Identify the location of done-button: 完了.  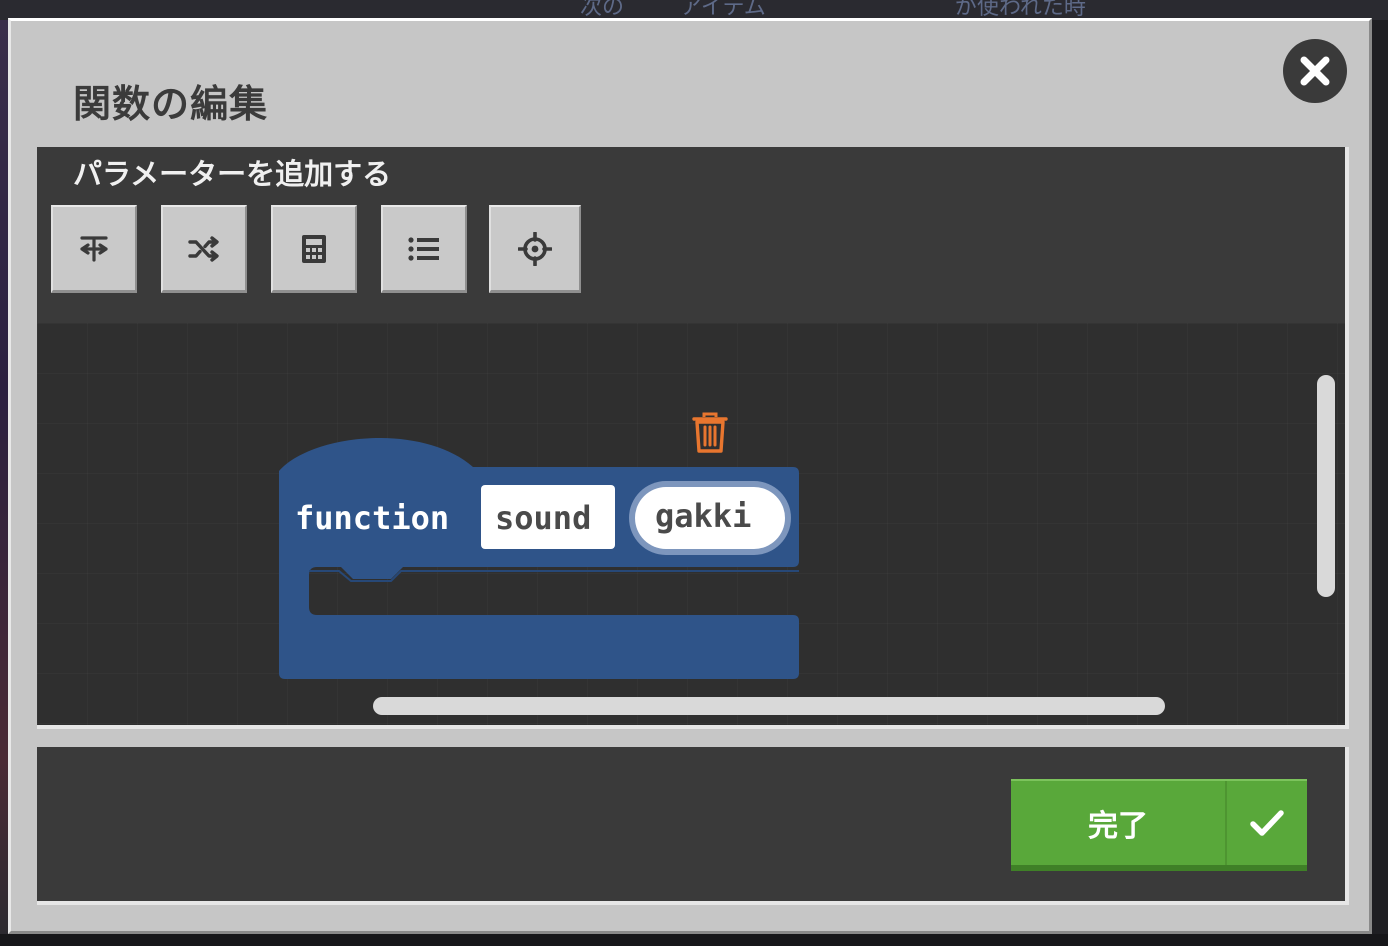
(1159, 825).